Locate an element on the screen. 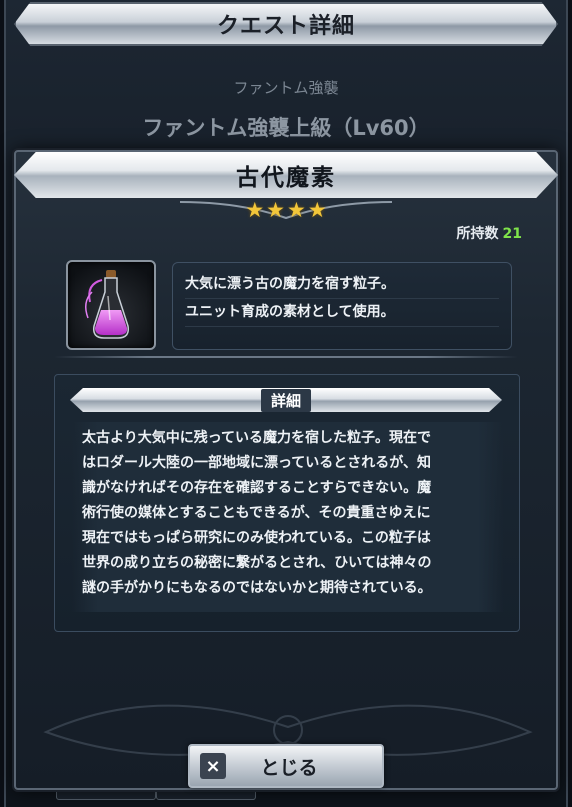  detail-line: 太古より大気中に残っている魔力を宿した粒子。現在で is located at coordinates (257, 438).